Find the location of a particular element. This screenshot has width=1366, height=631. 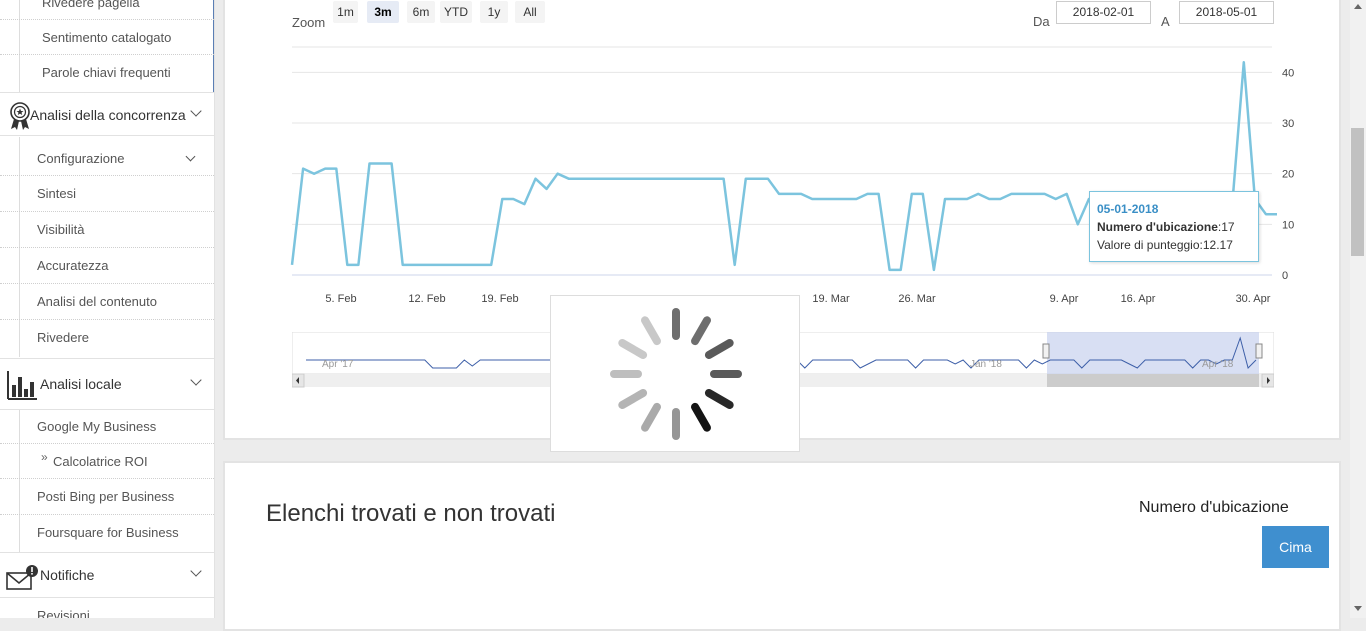

sidebar-group-notifications: Notifiche is located at coordinates (107, 575).